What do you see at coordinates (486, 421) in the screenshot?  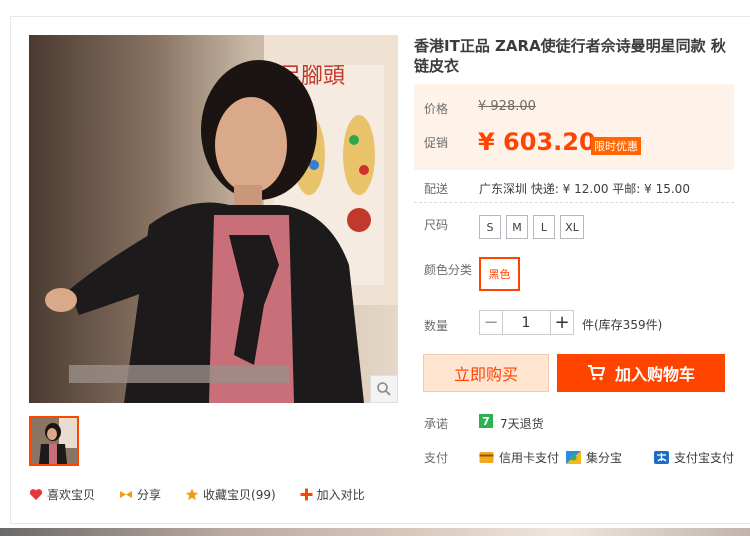 I see `seven-day-return-icon: 7` at bounding box center [486, 421].